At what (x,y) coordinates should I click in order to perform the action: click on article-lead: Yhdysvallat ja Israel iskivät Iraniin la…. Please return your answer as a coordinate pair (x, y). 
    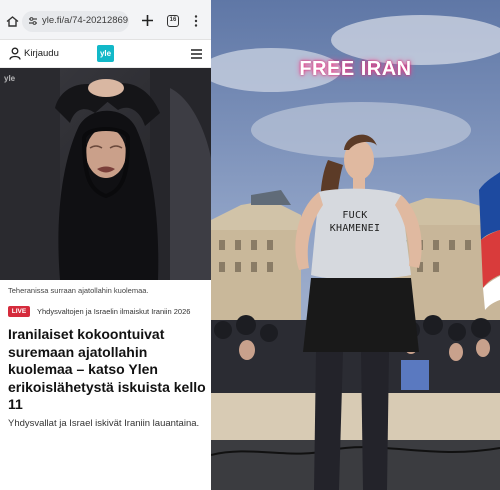
    Looking at the image, I should click on (104, 423).